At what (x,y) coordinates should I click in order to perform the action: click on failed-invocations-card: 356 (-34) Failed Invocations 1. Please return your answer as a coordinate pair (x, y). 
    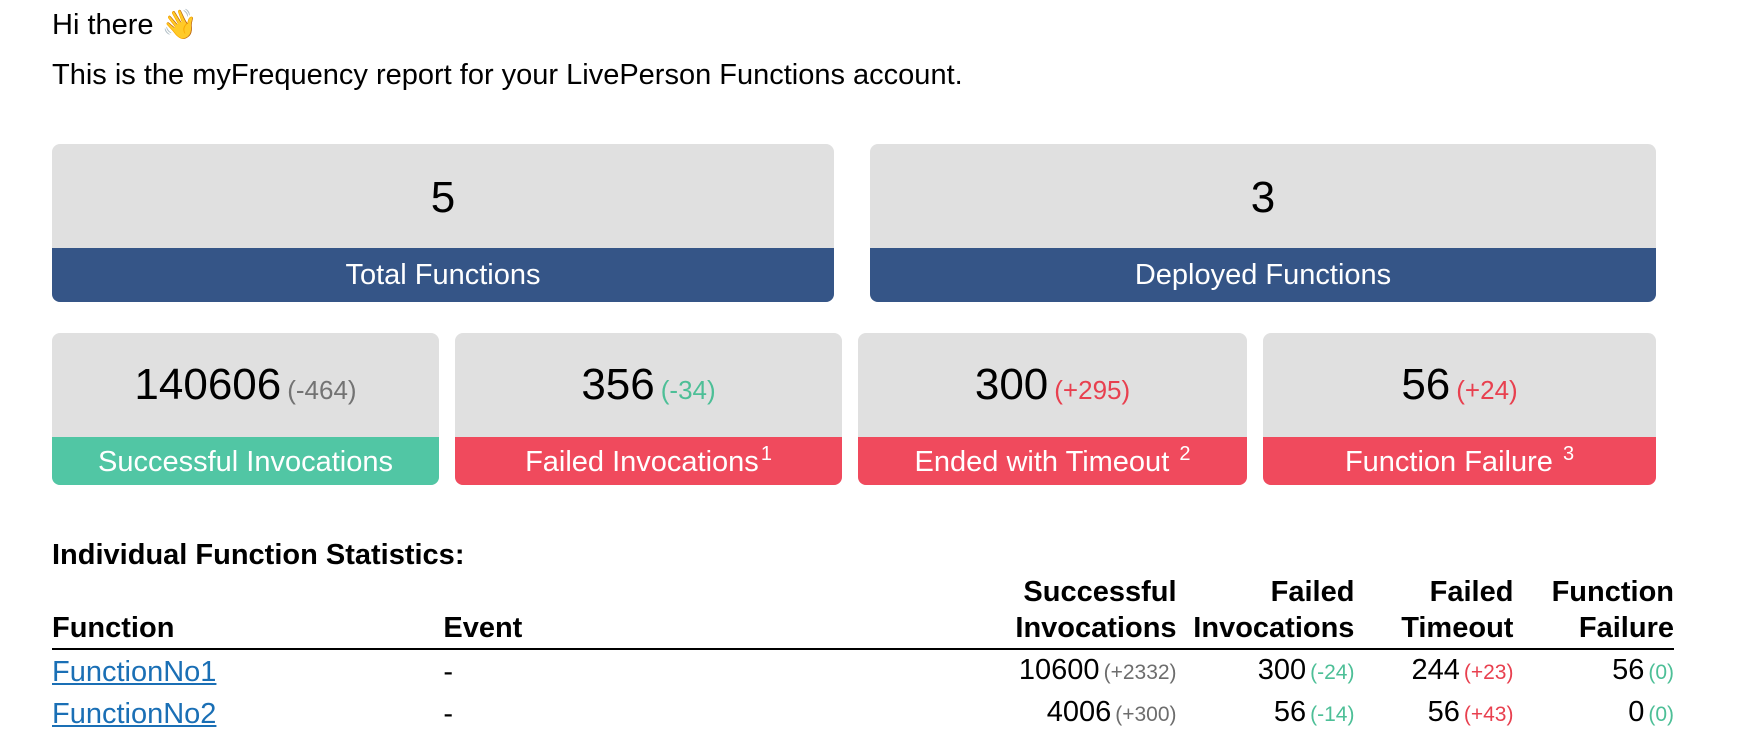
    Looking at the image, I should click on (648, 409).